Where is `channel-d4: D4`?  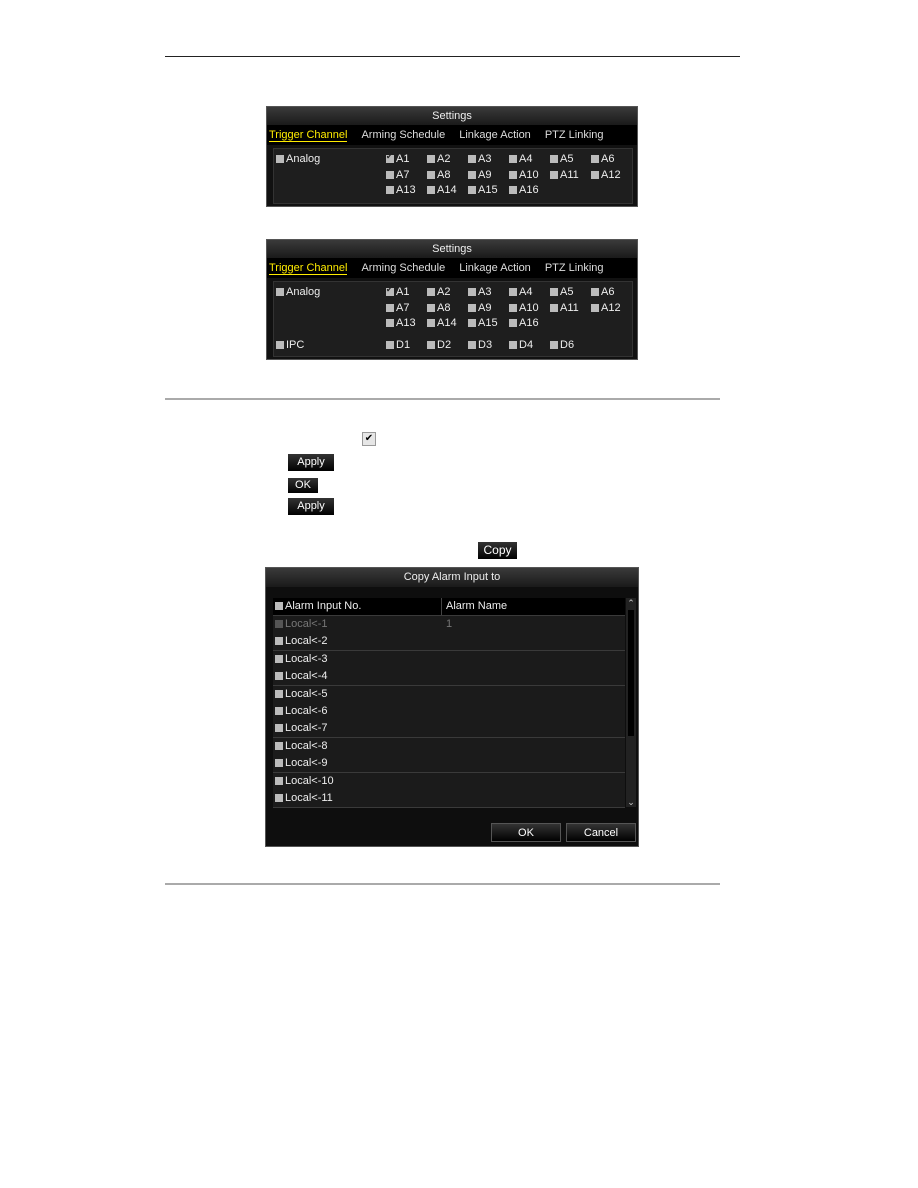
channel-d4: D4 is located at coordinates (521, 345).